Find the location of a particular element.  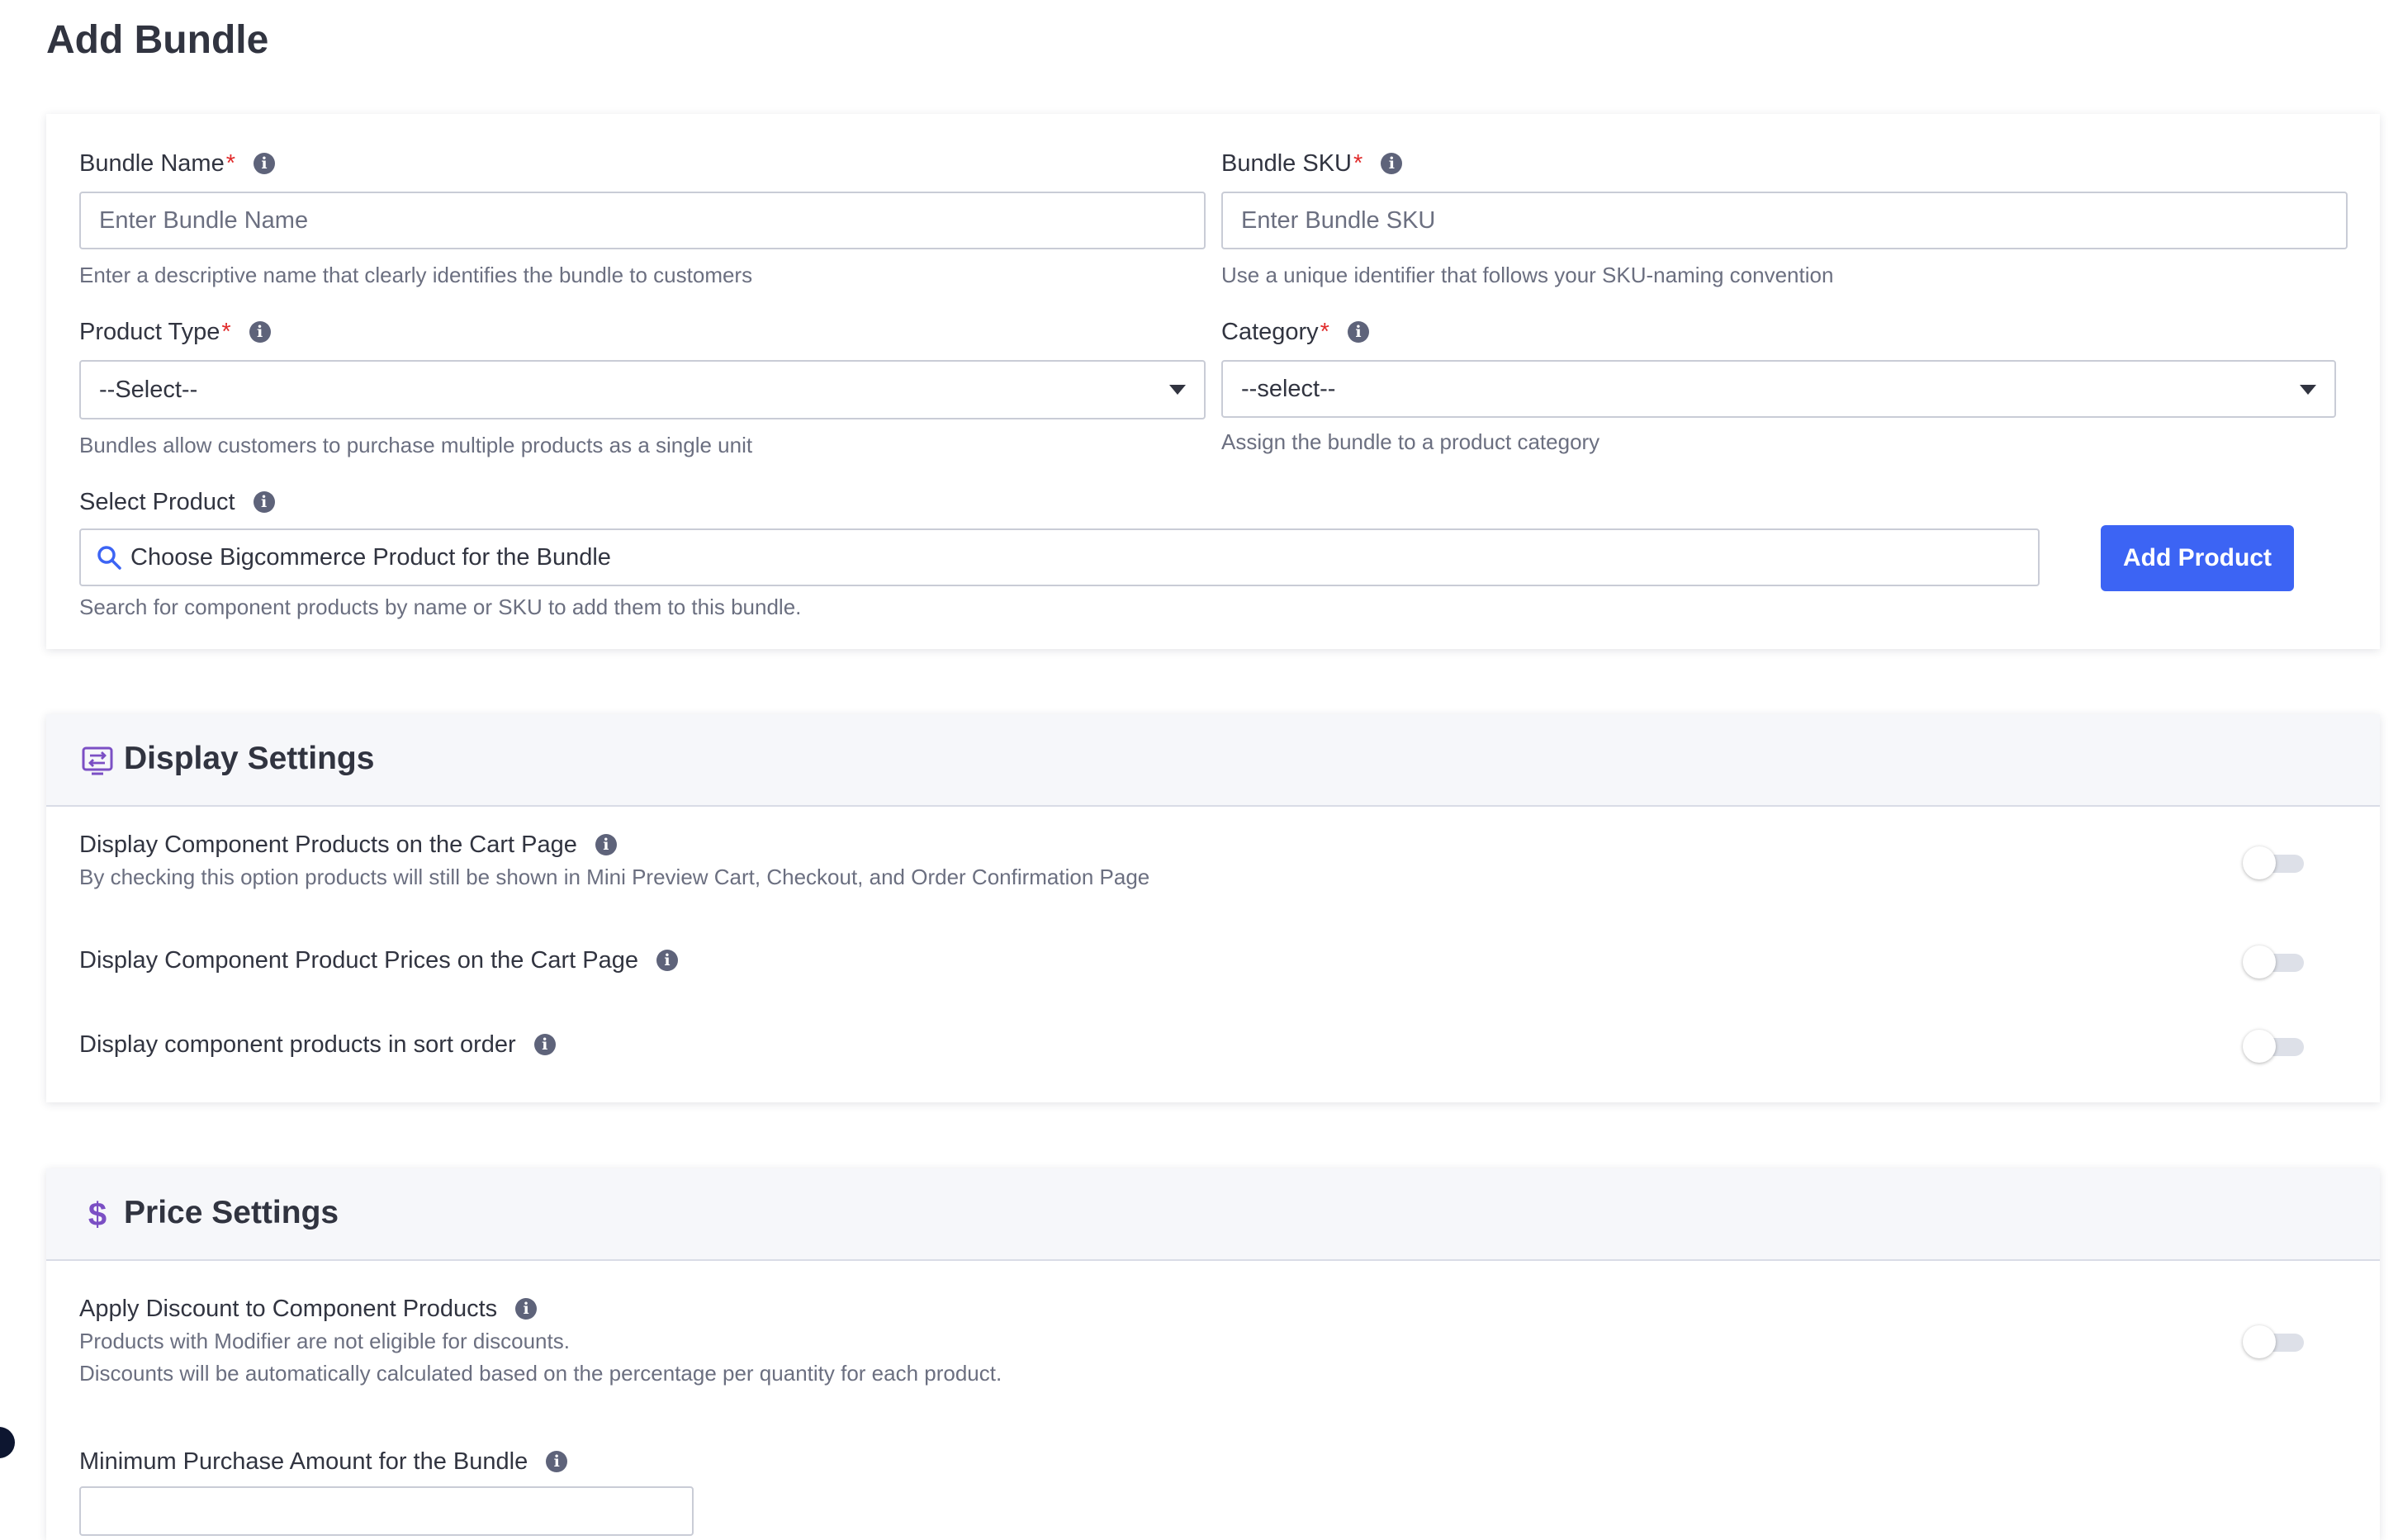

category-selected-value: --select-- is located at coordinates (1289, 388).